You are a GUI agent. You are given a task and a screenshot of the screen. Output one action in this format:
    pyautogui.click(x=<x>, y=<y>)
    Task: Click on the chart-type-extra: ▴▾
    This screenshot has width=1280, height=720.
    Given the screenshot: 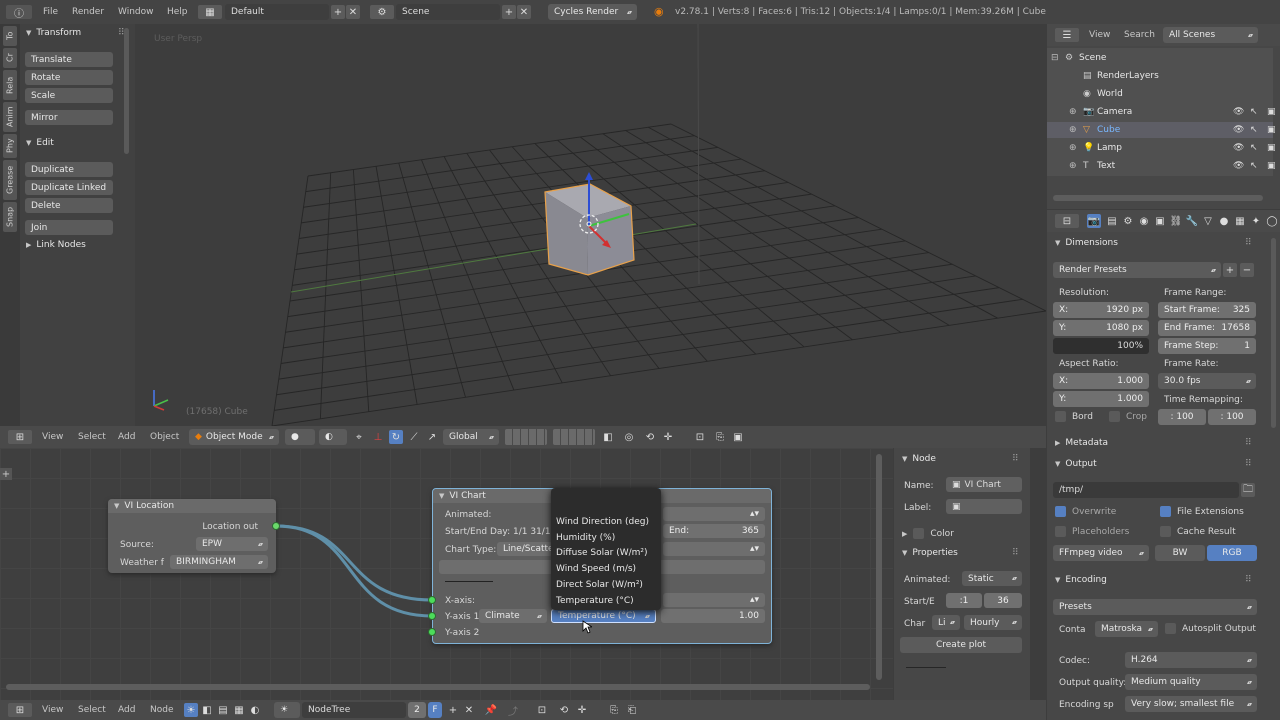 What is the action you would take?
    pyautogui.click(x=714, y=549)
    